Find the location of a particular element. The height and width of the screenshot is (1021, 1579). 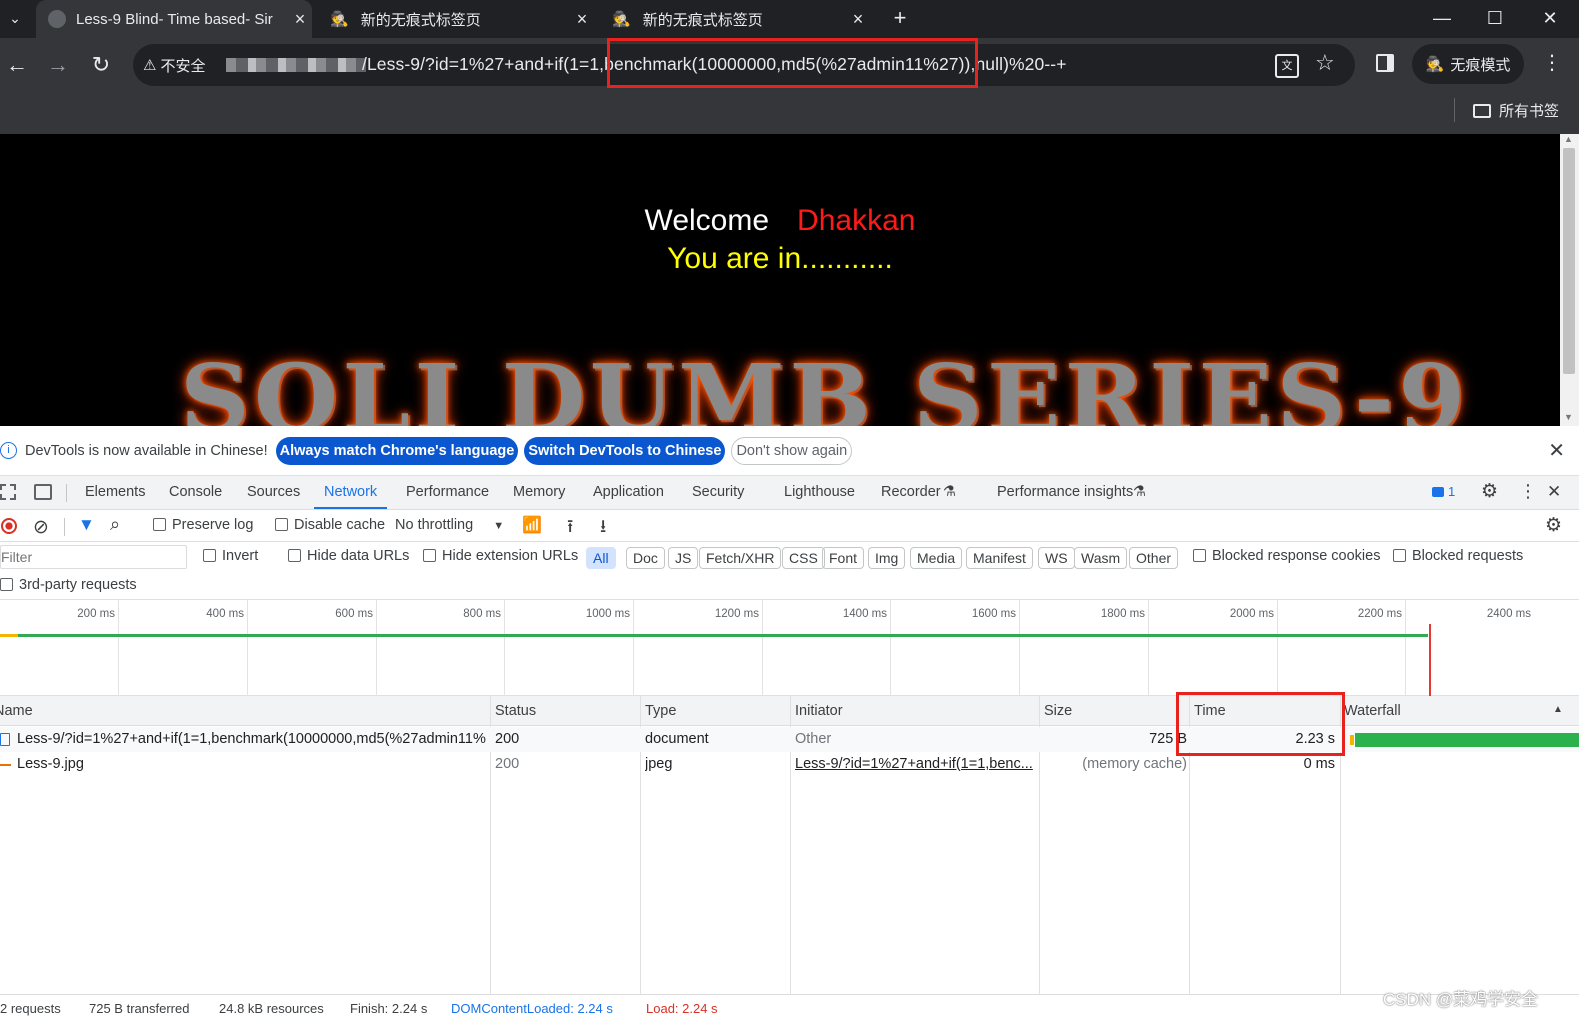

search-icon: ⌕ is located at coordinates (115, 524).